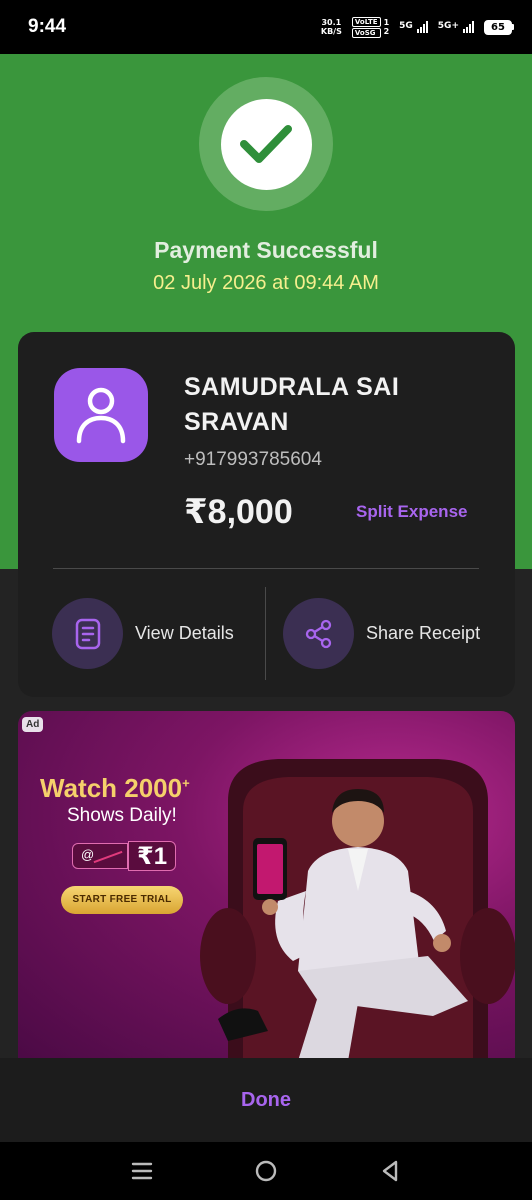  I want to click on network-speed: 30.1 KB/S, so click(331, 27).